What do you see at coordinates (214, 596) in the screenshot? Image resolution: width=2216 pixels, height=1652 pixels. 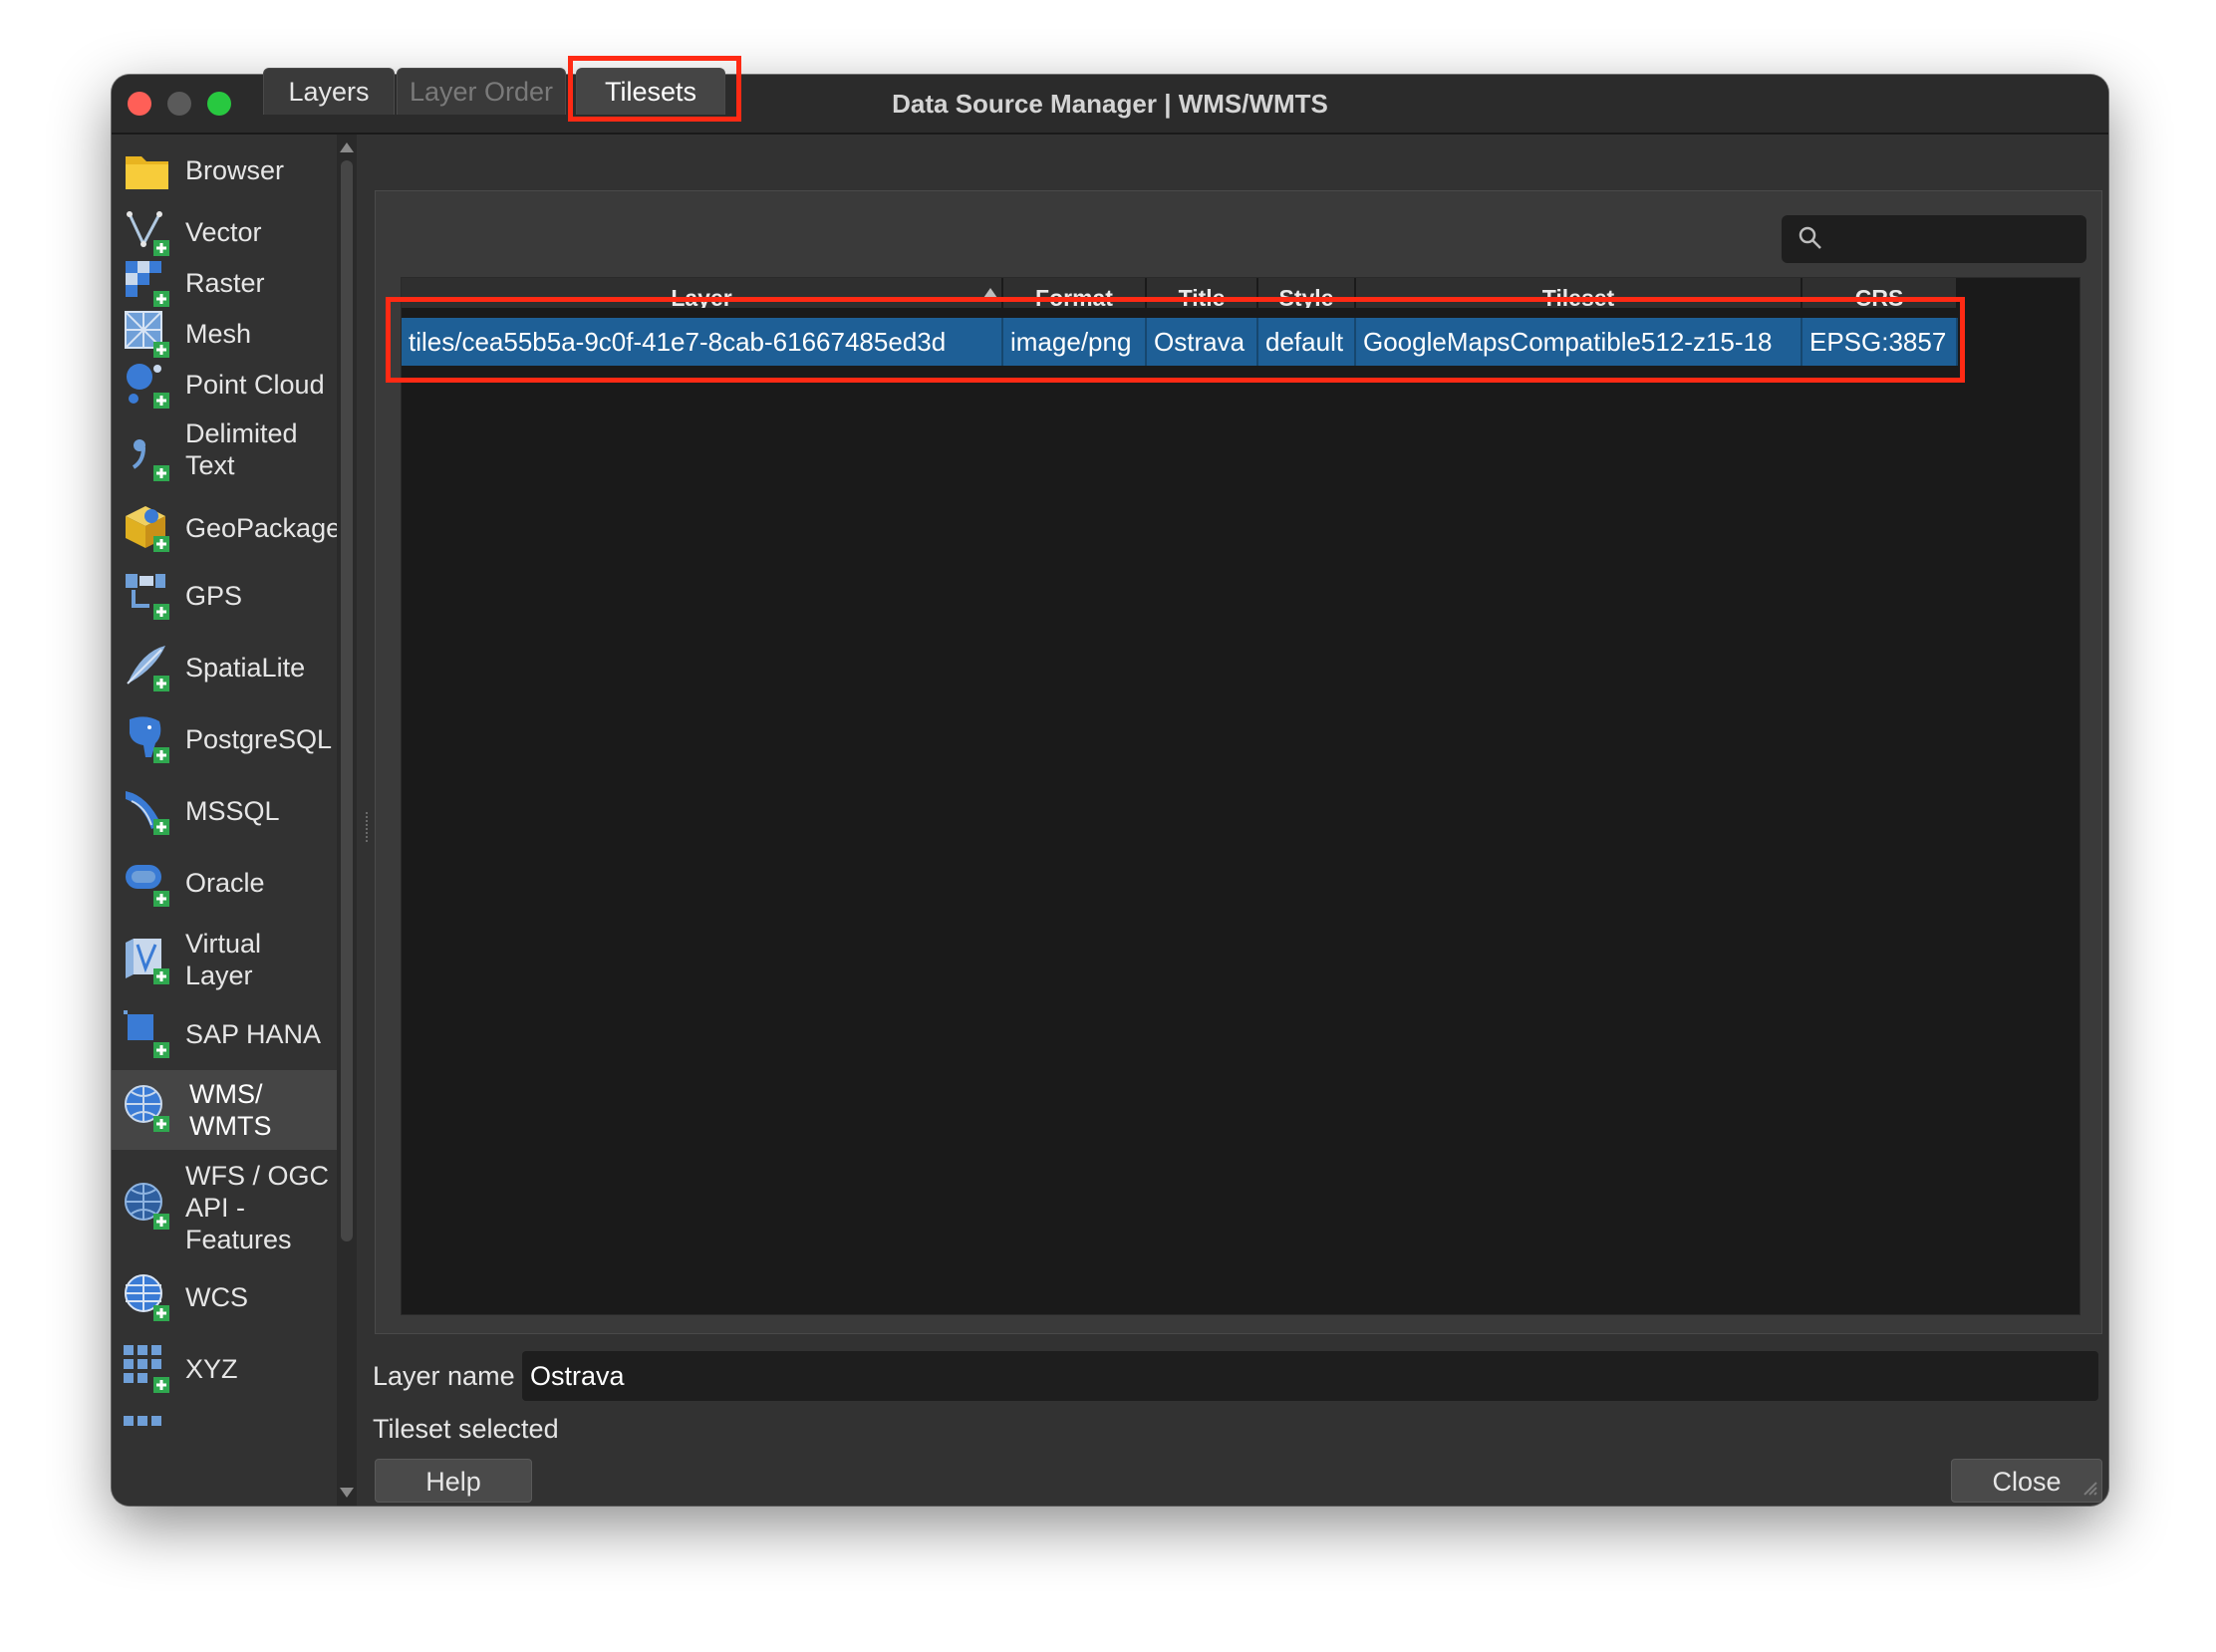 I see `sidebar-item-label: GPS` at bounding box center [214, 596].